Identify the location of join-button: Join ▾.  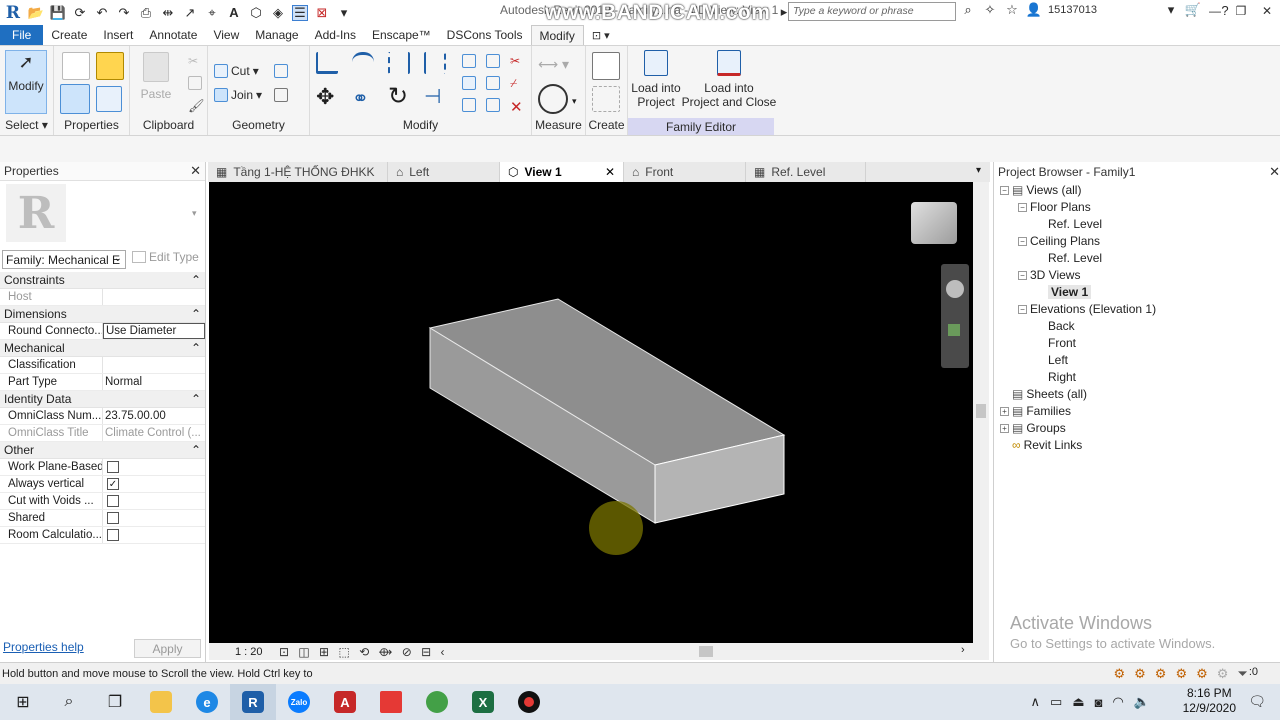
(238, 95).